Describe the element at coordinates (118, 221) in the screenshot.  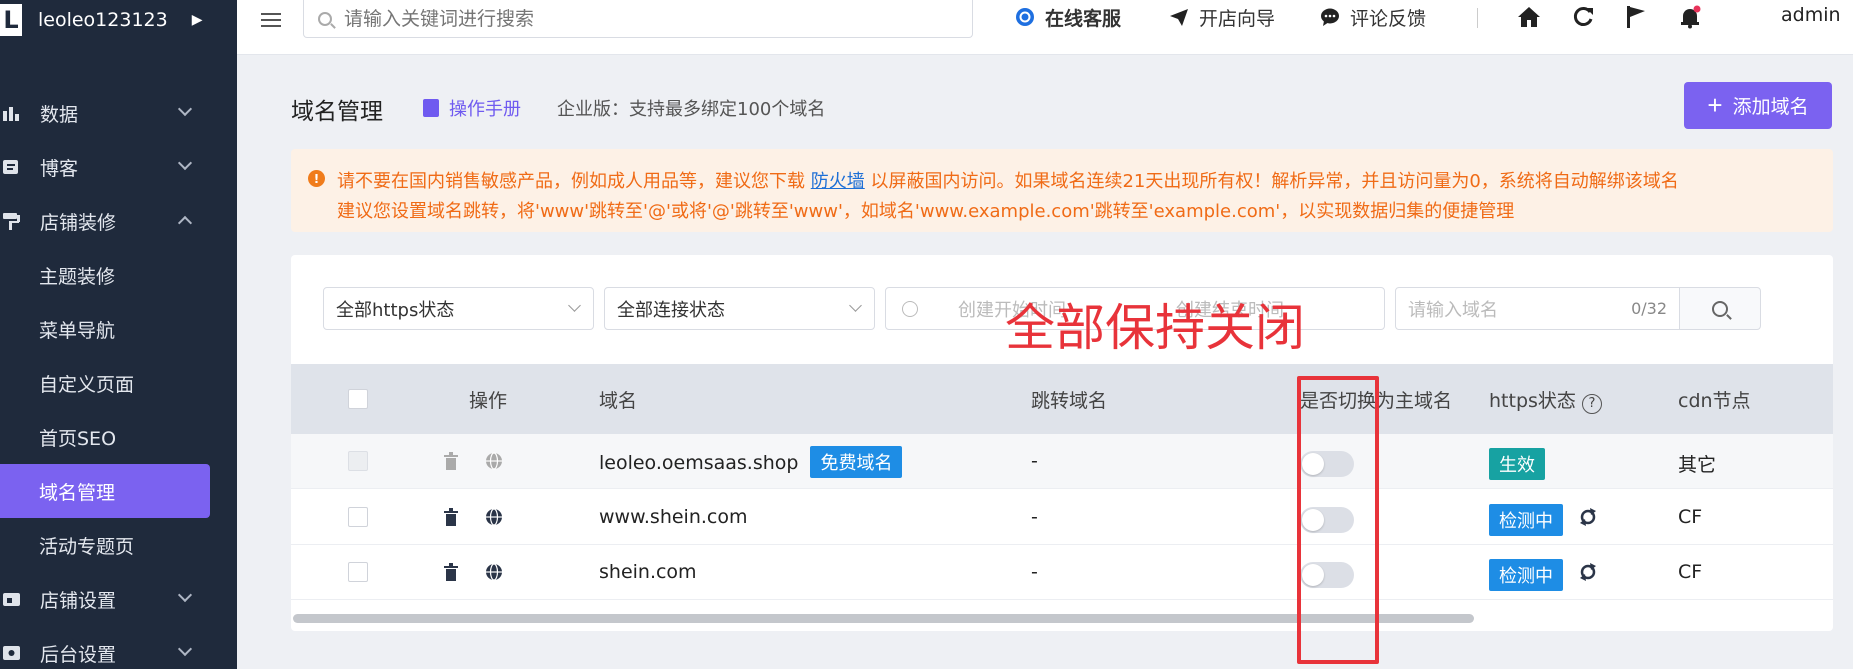
I see `sidebar-item-store-decoration: 店铺装修` at that location.